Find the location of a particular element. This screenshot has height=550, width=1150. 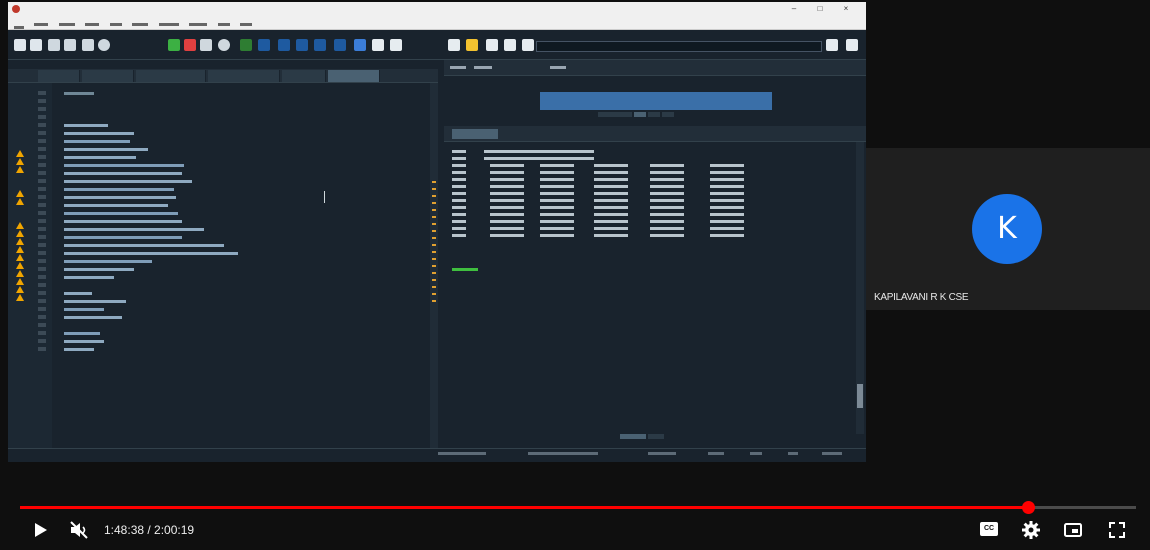

run-icon is located at coordinates (174, 45).